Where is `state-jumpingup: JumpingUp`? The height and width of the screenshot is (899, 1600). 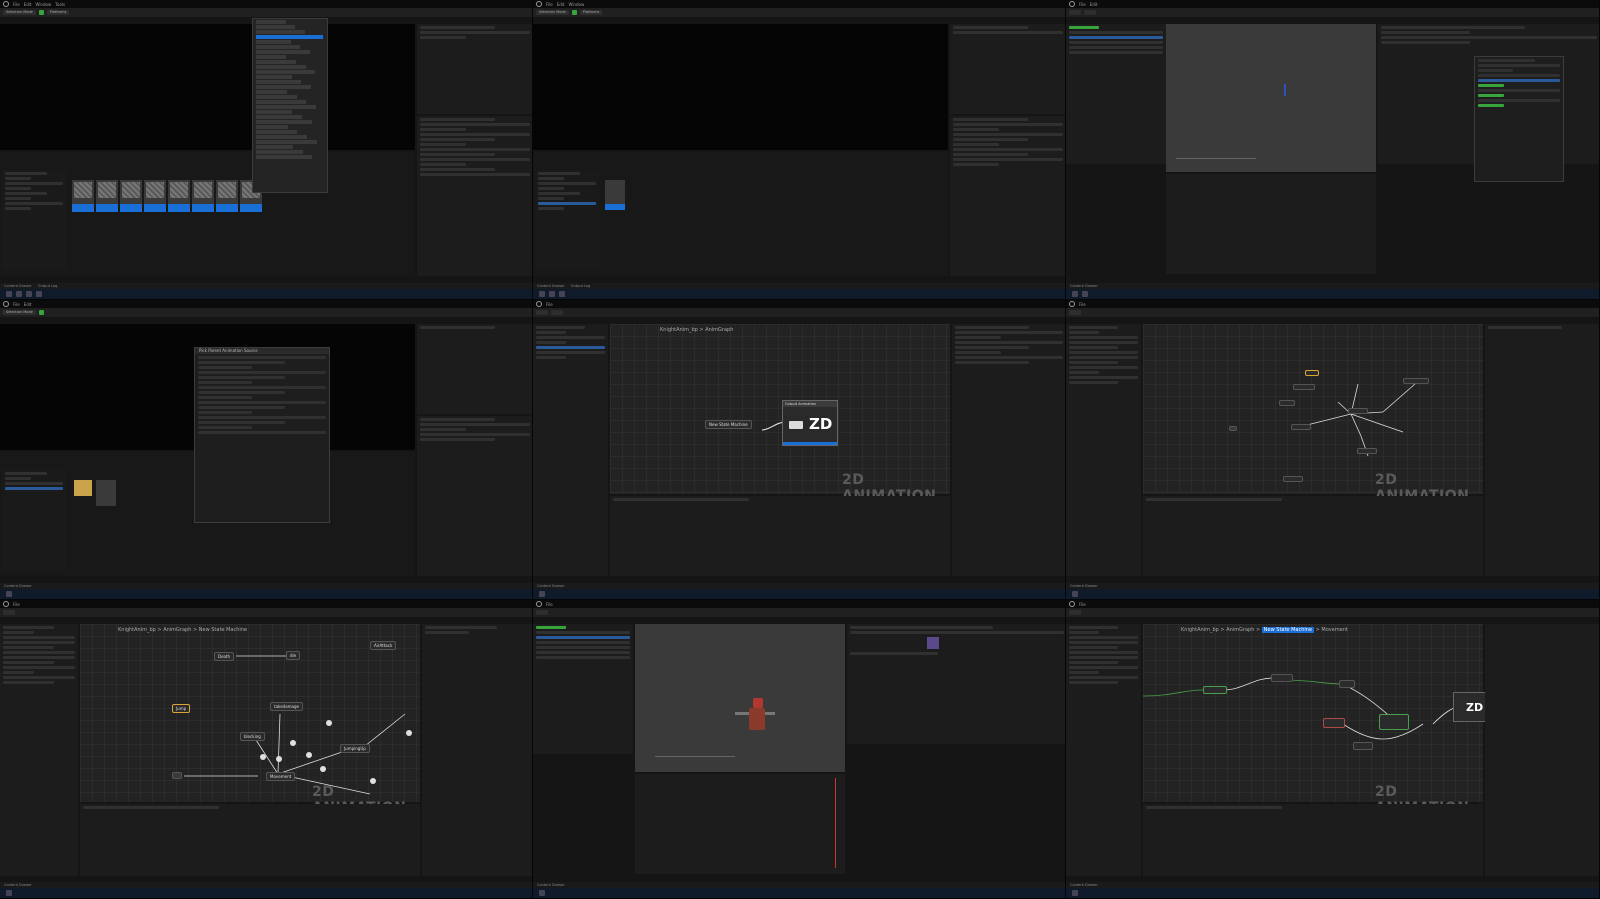 state-jumpingup: JumpingUp is located at coordinates (355, 748).